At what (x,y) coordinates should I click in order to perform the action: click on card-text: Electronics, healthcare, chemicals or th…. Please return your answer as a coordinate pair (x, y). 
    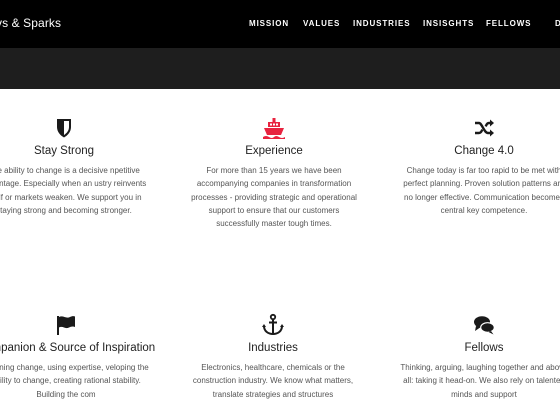
    Looking at the image, I should click on (273, 381).